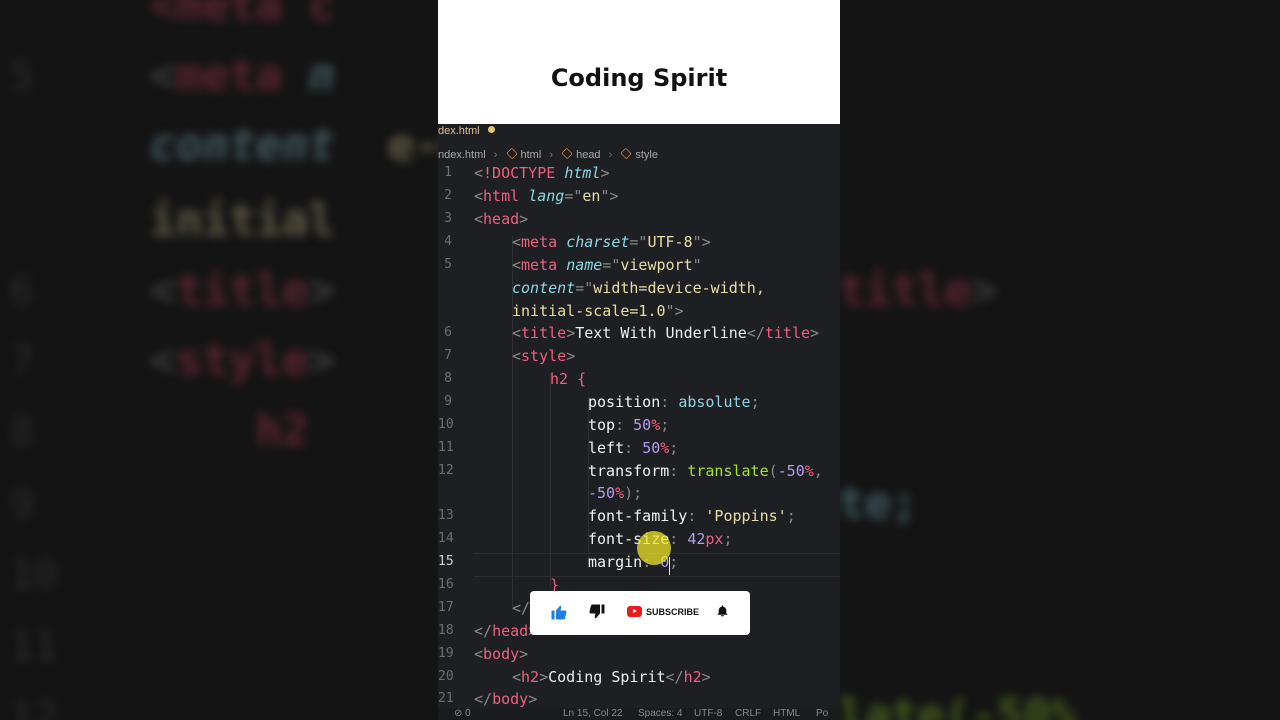 This screenshot has height=720, width=1280. I want to click on line-number: 16, so click(446, 584).